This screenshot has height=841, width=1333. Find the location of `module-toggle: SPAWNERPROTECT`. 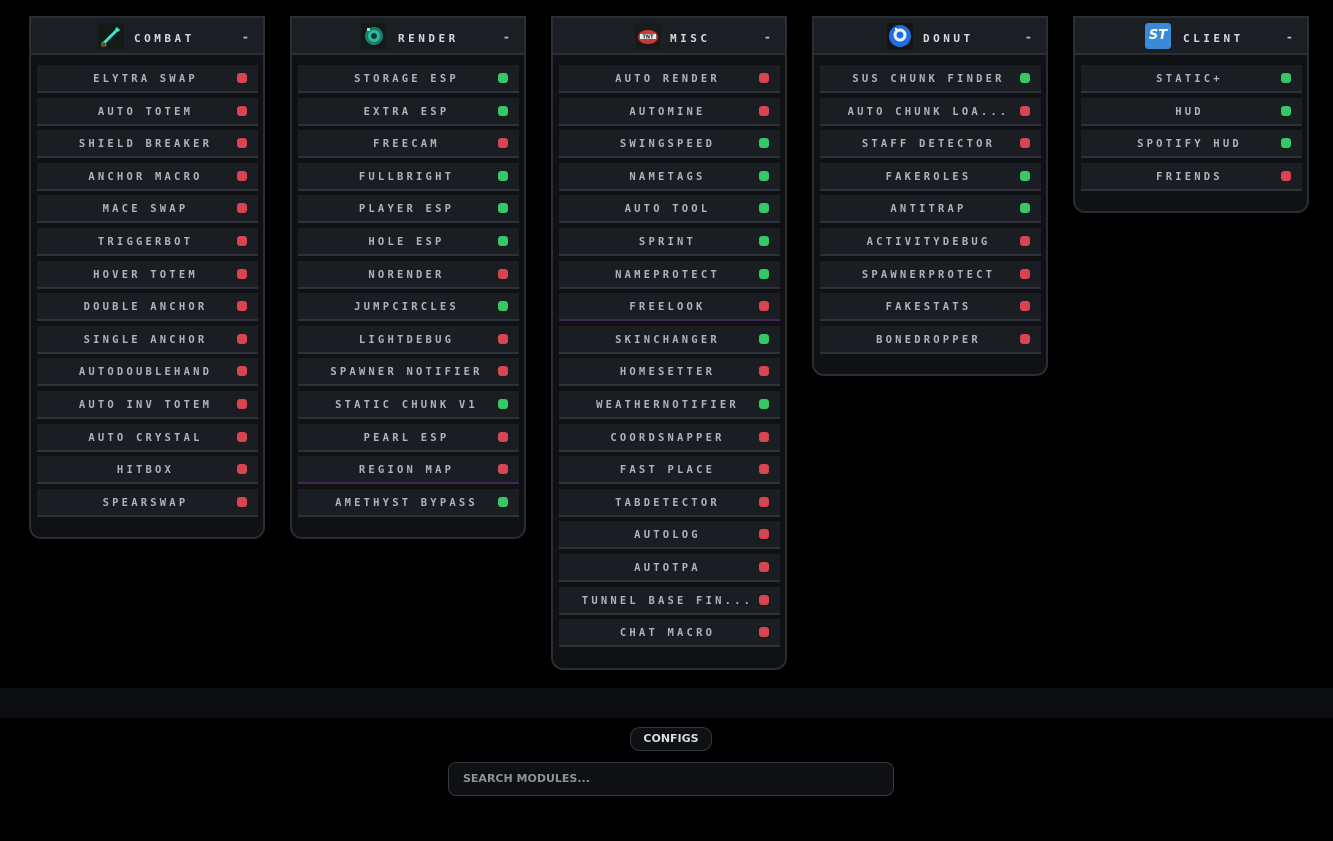

module-toggle: SPAWNERPROTECT is located at coordinates (930, 274).